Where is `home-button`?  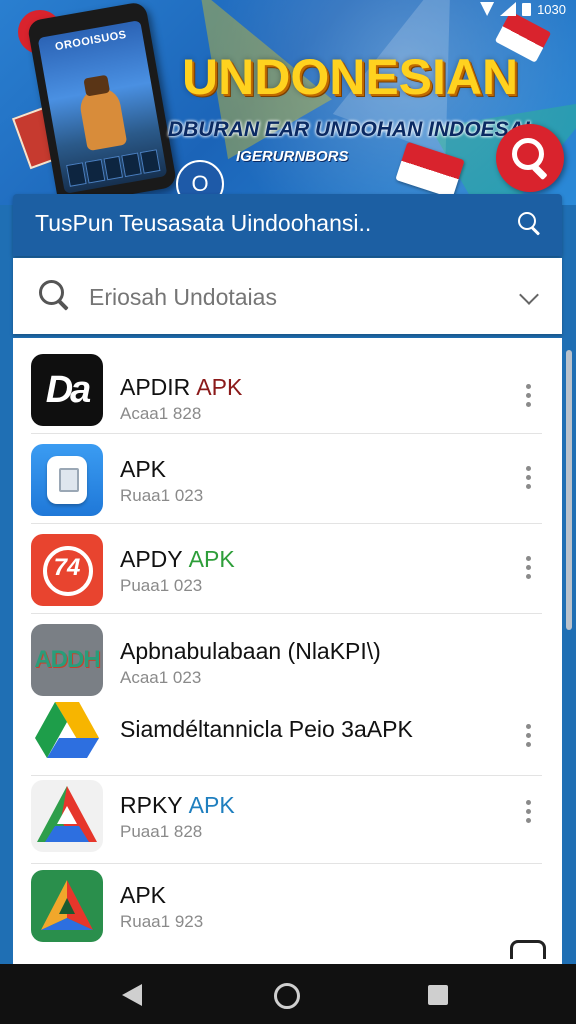 home-button is located at coordinates (287, 996).